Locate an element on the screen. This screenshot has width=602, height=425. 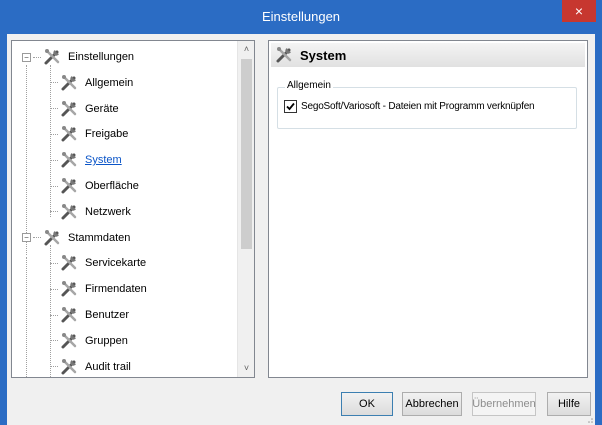
link-files-checkbox is located at coordinates (290, 106).